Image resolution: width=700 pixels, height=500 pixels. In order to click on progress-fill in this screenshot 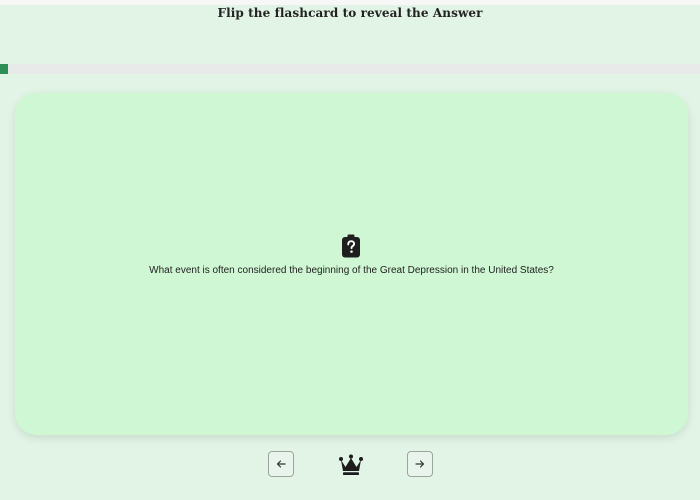, I will do `click(4, 69)`.